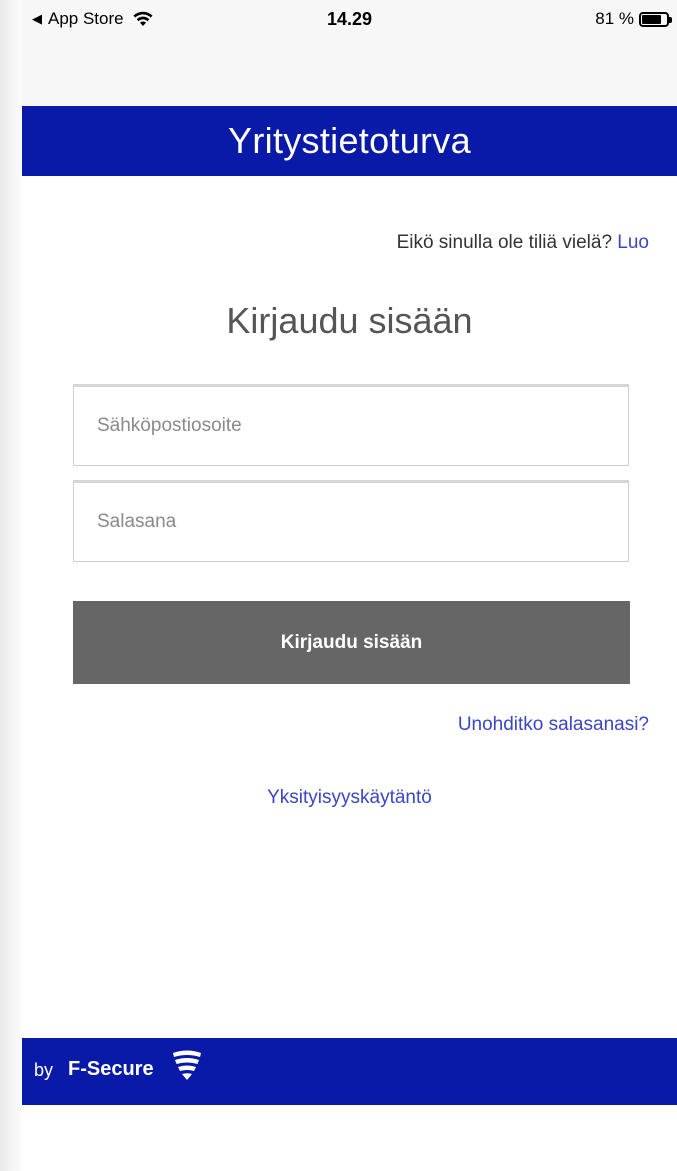  Describe the element at coordinates (349, 73) in the screenshot. I see `top-spacer` at that location.